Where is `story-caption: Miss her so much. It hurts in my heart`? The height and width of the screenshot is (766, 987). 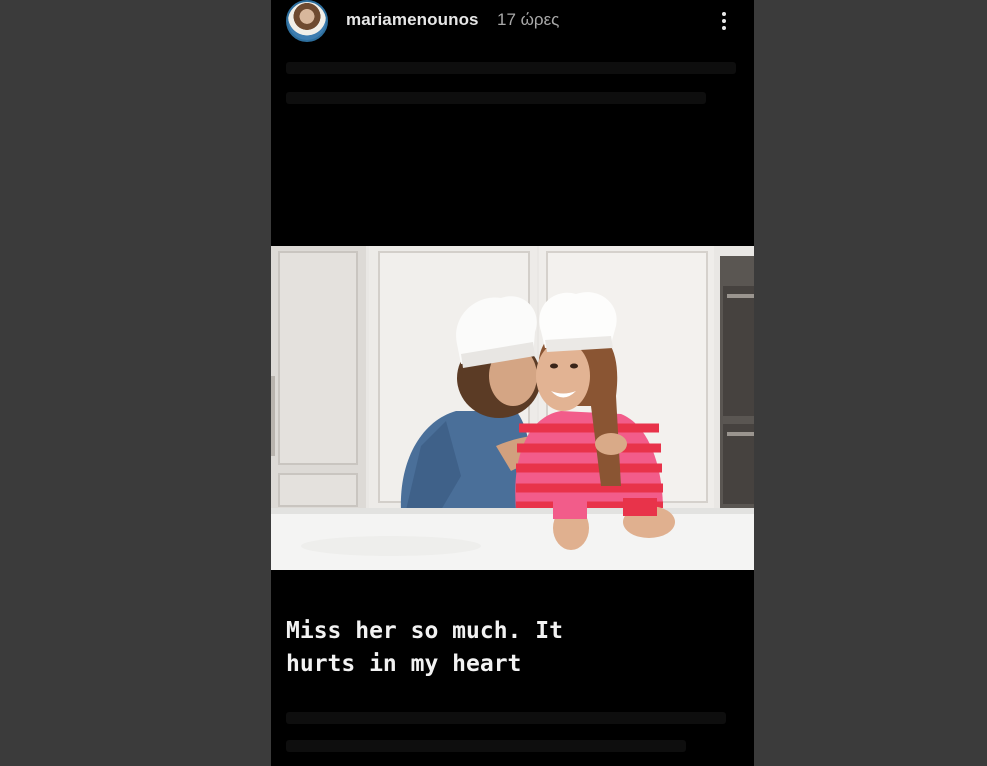 story-caption: Miss her so much. It hurts in my heart is located at coordinates (424, 647).